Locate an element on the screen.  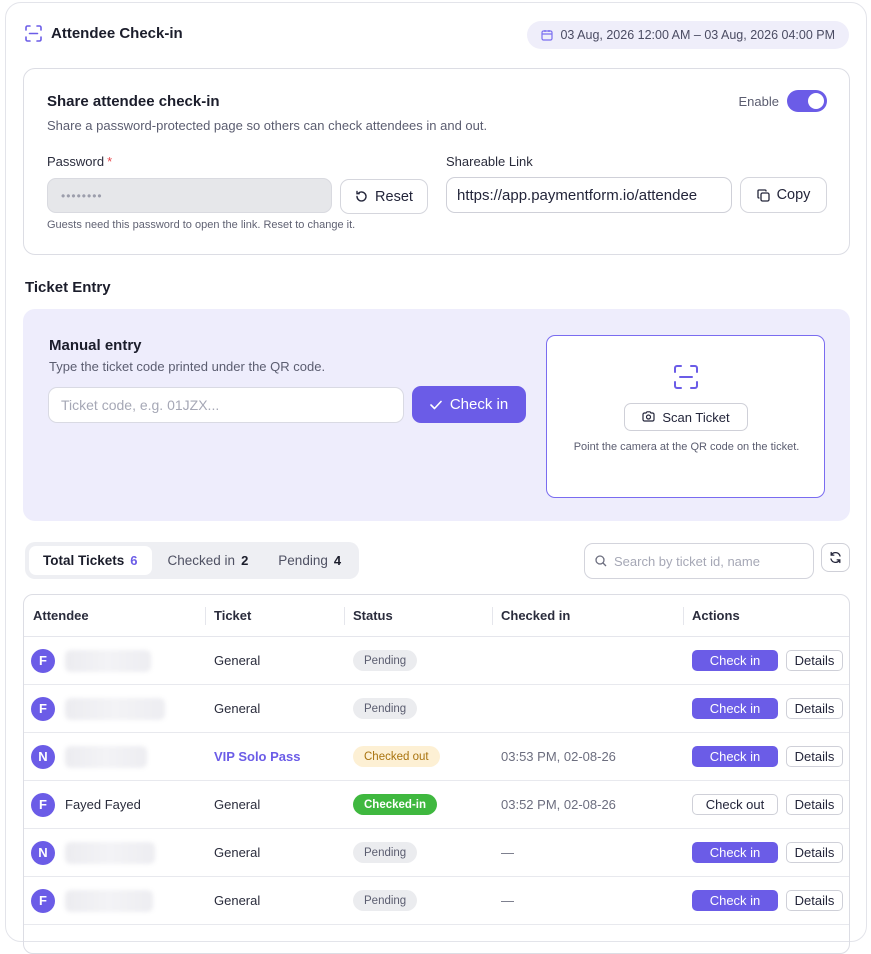
manual-entry-title: Manual entry is located at coordinates (95, 345).